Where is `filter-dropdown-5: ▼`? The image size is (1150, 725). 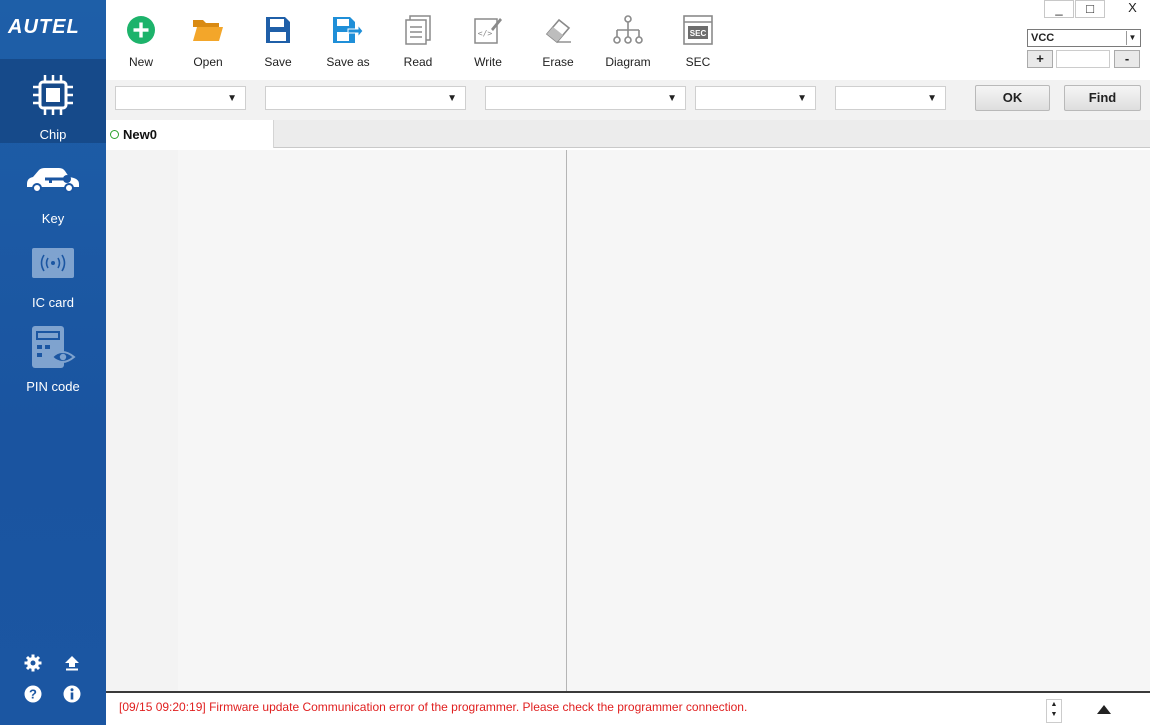
filter-dropdown-5: ▼ is located at coordinates (890, 98).